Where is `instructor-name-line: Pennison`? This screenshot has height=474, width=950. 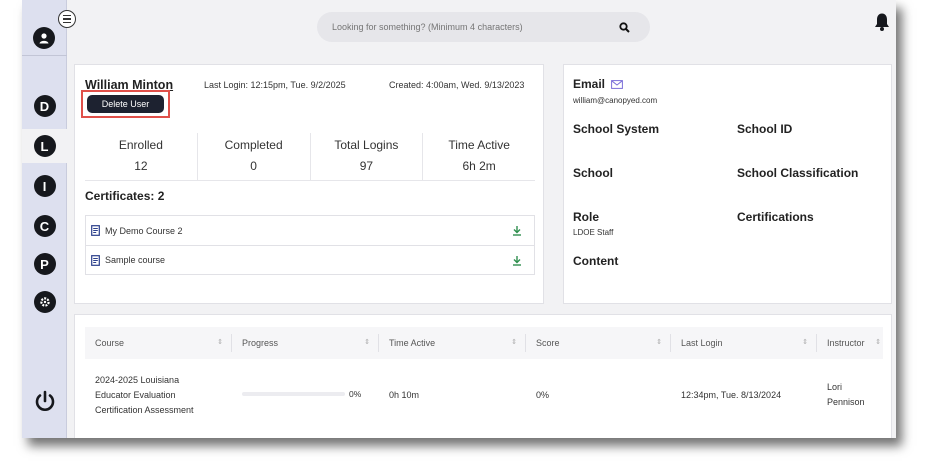 instructor-name-line: Pennison is located at coordinates (846, 402).